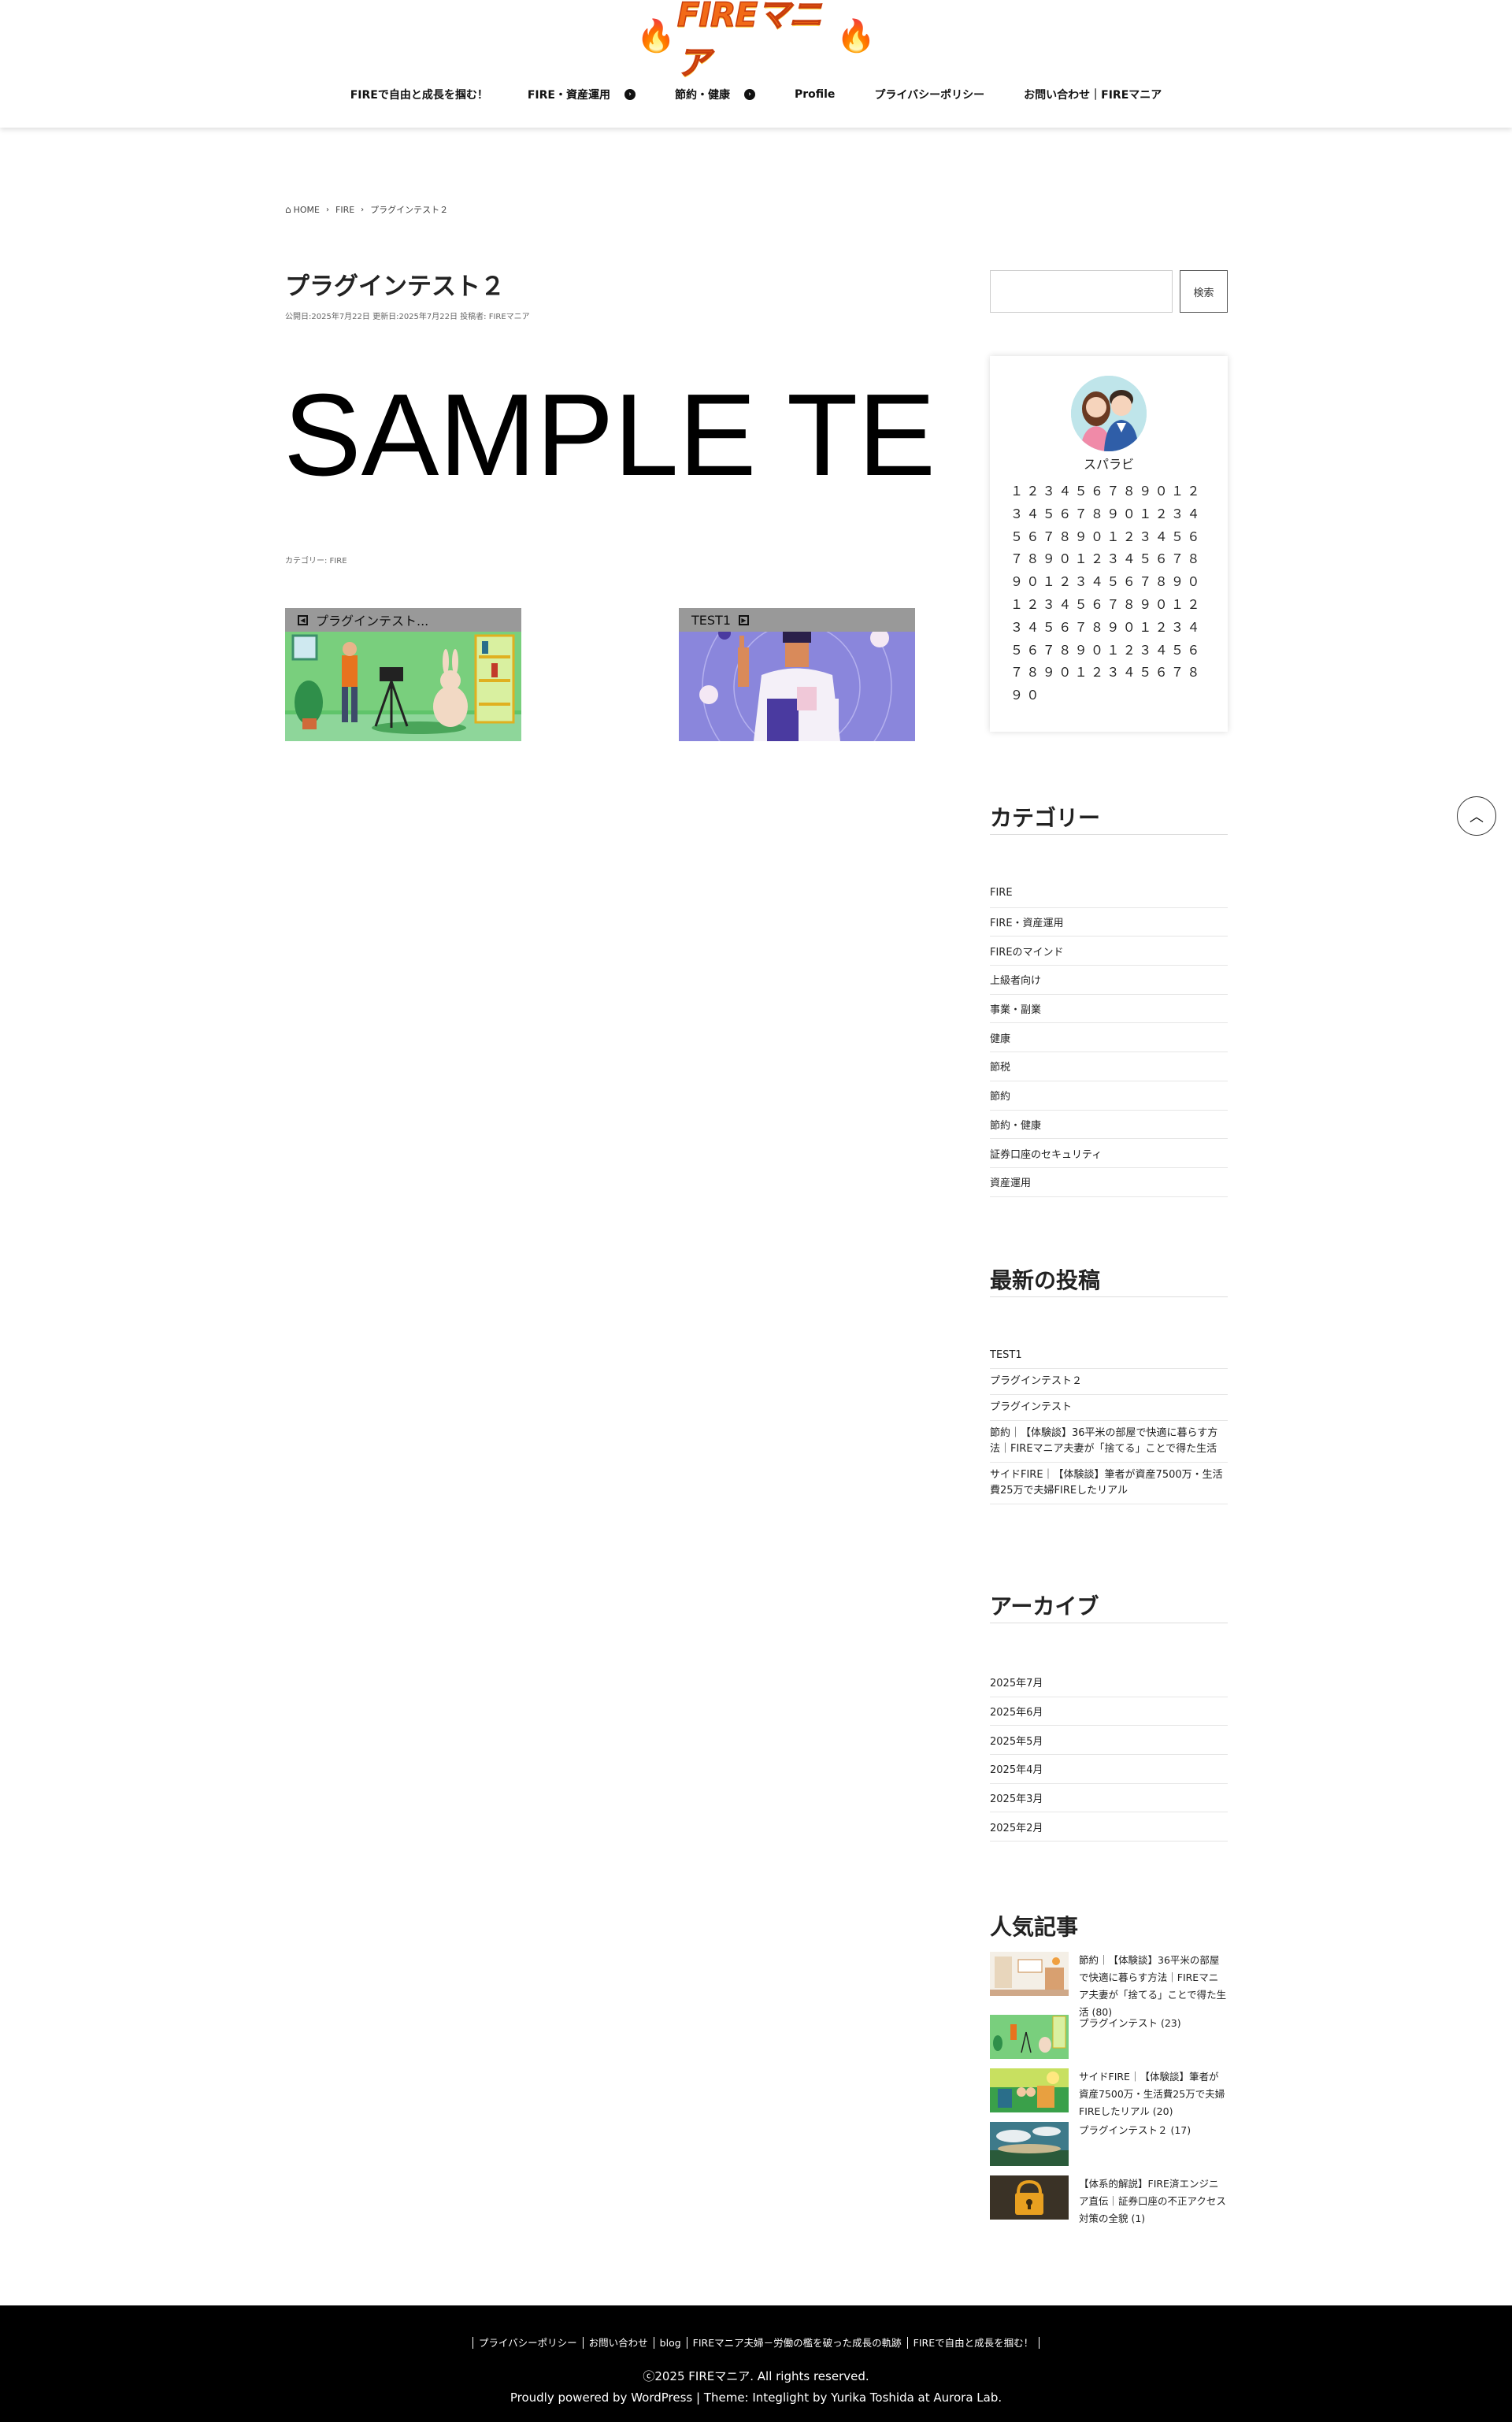  What do you see at coordinates (610, 435) in the screenshot?
I see `post-body-text: SAMPLE TE` at bounding box center [610, 435].